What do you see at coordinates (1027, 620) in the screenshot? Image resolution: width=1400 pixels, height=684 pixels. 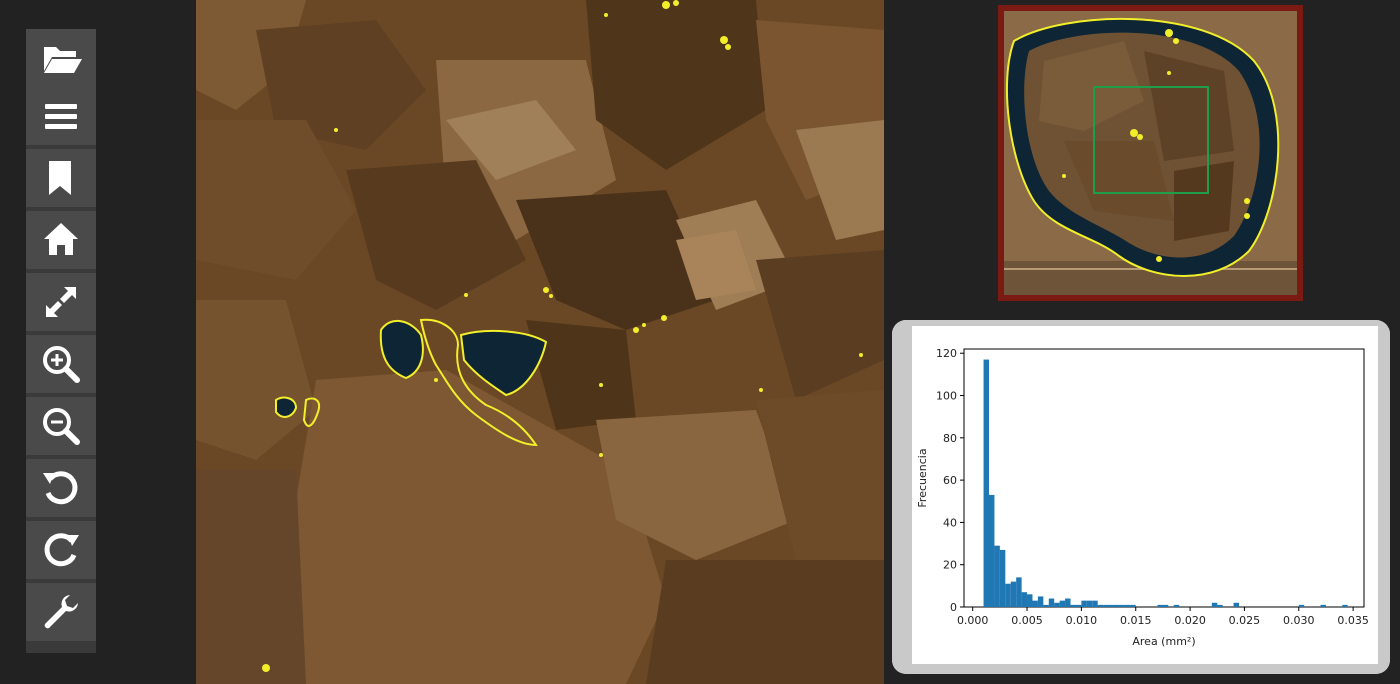 I see `x-tick-label: 0.005` at bounding box center [1027, 620].